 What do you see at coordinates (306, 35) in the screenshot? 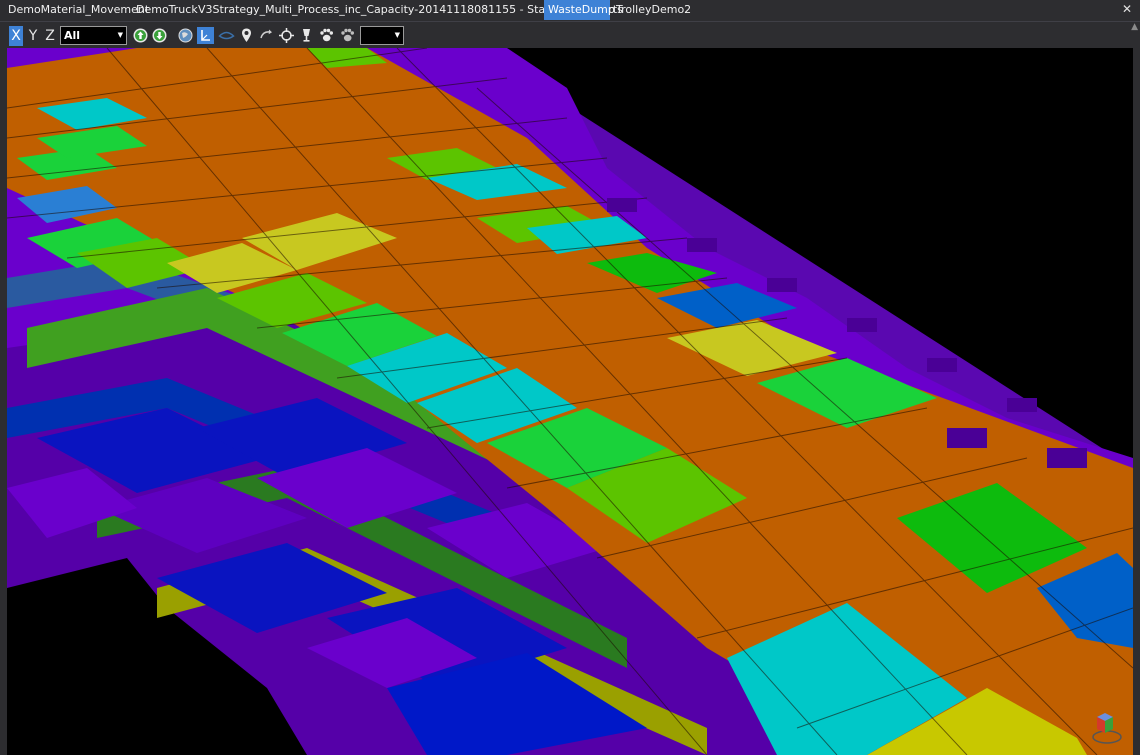
I see `cup-icon` at bounding box center [306, 35].